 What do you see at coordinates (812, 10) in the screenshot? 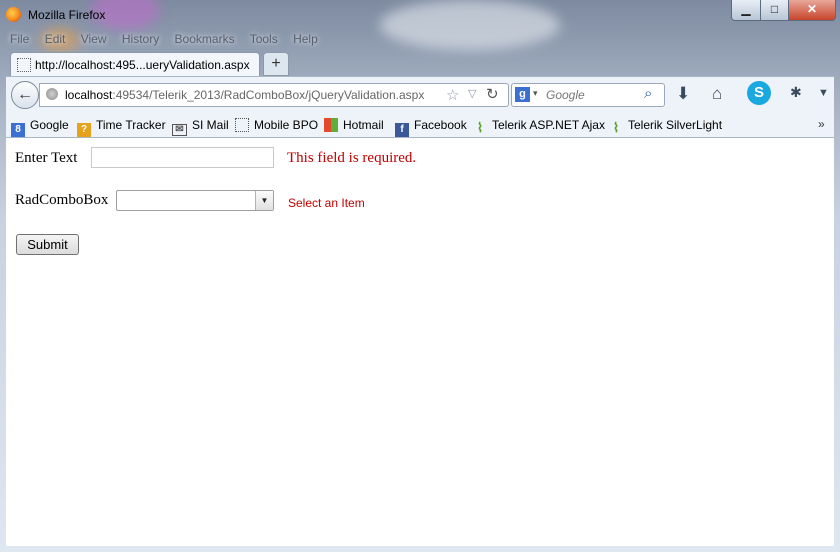
I see `close-button: ✕` at bounding box center [812, 10].